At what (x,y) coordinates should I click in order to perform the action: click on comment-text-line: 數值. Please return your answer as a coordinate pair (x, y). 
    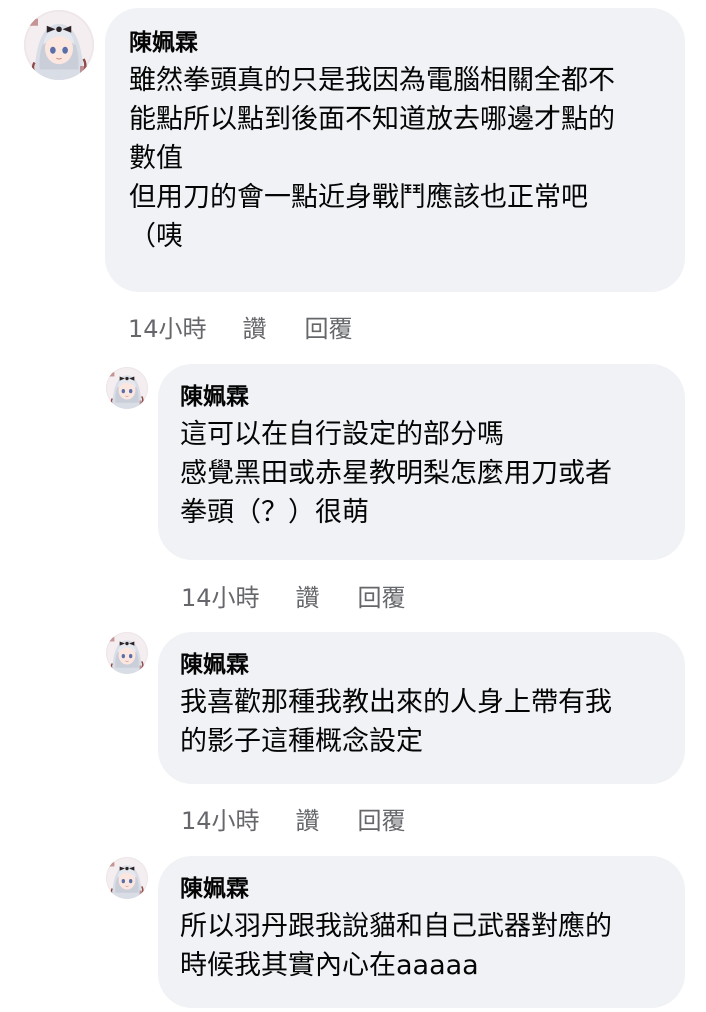
    Looking at the image, I should click on (156, 158).